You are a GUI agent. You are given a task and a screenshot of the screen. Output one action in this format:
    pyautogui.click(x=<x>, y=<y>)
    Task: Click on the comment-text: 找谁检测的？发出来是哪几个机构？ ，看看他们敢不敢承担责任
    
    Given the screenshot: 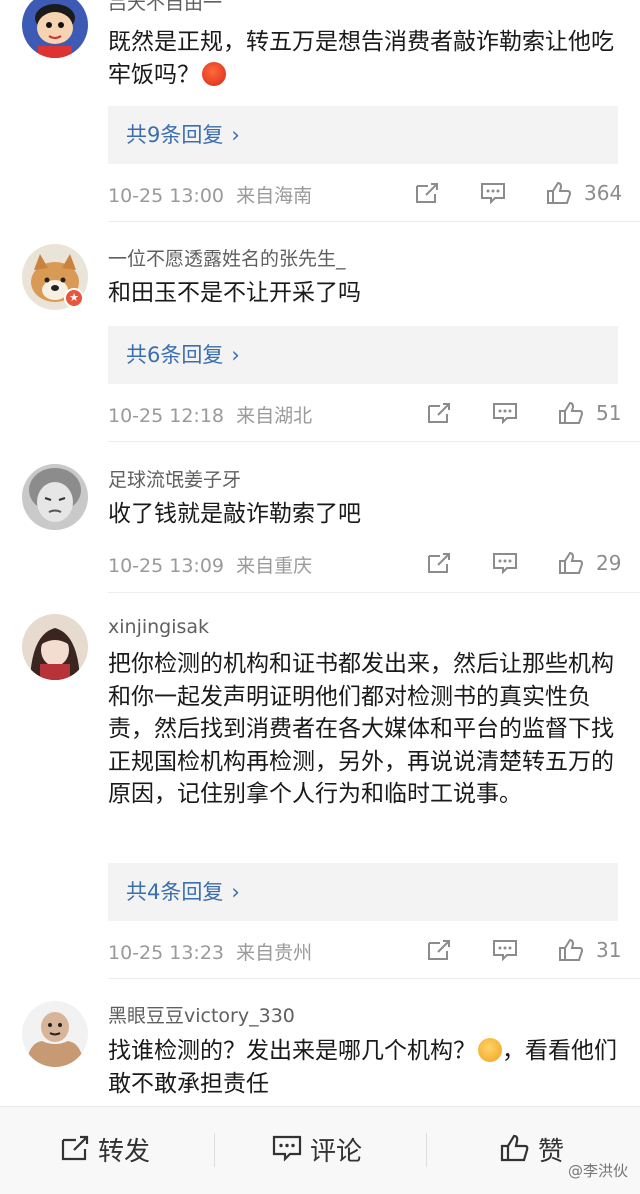 What is the action you would take?
    pyautogui.click(x=362, y=1067)
    